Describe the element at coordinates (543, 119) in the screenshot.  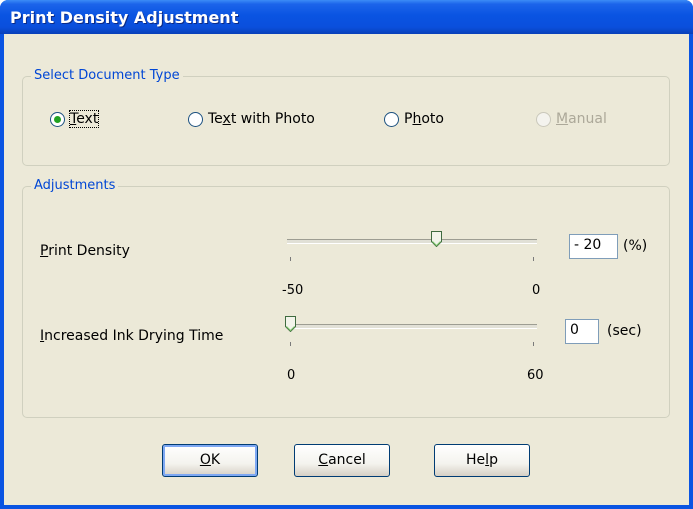
I see `radio-manual-circle` at that location.